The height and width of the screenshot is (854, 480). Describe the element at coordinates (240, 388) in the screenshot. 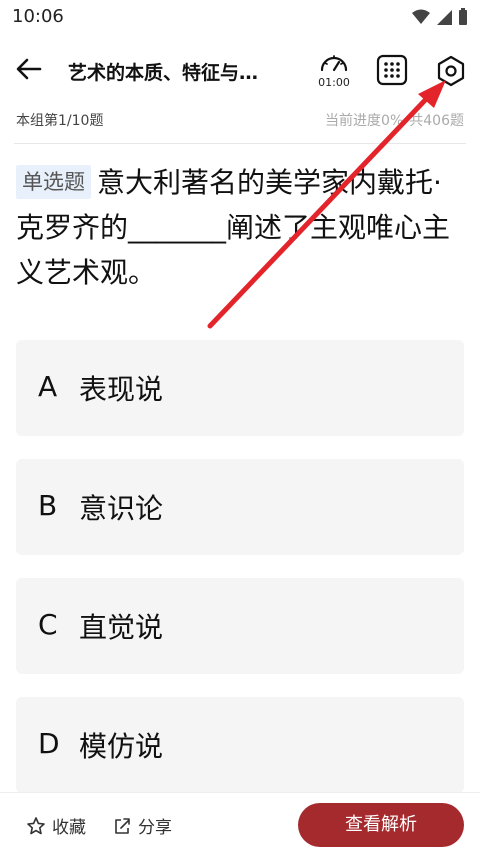

I see `option-a: A 表现说` at that location.